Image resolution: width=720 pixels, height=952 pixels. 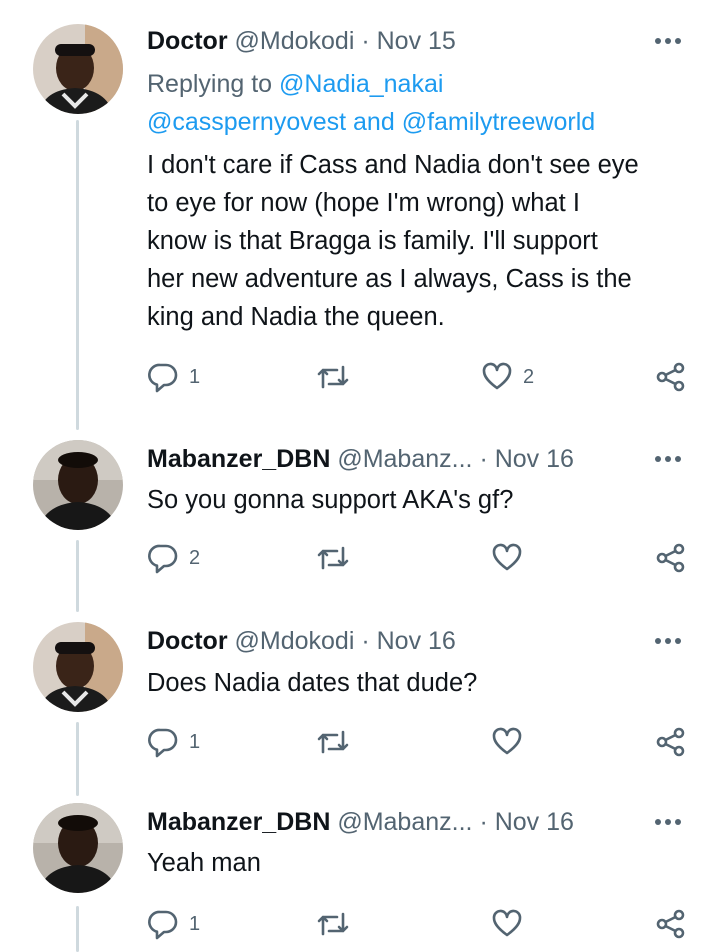 What do you see at coordinates (374, 122) in the screenshot?
I see `replying-to-and: and` at bounding box center [374, 122].